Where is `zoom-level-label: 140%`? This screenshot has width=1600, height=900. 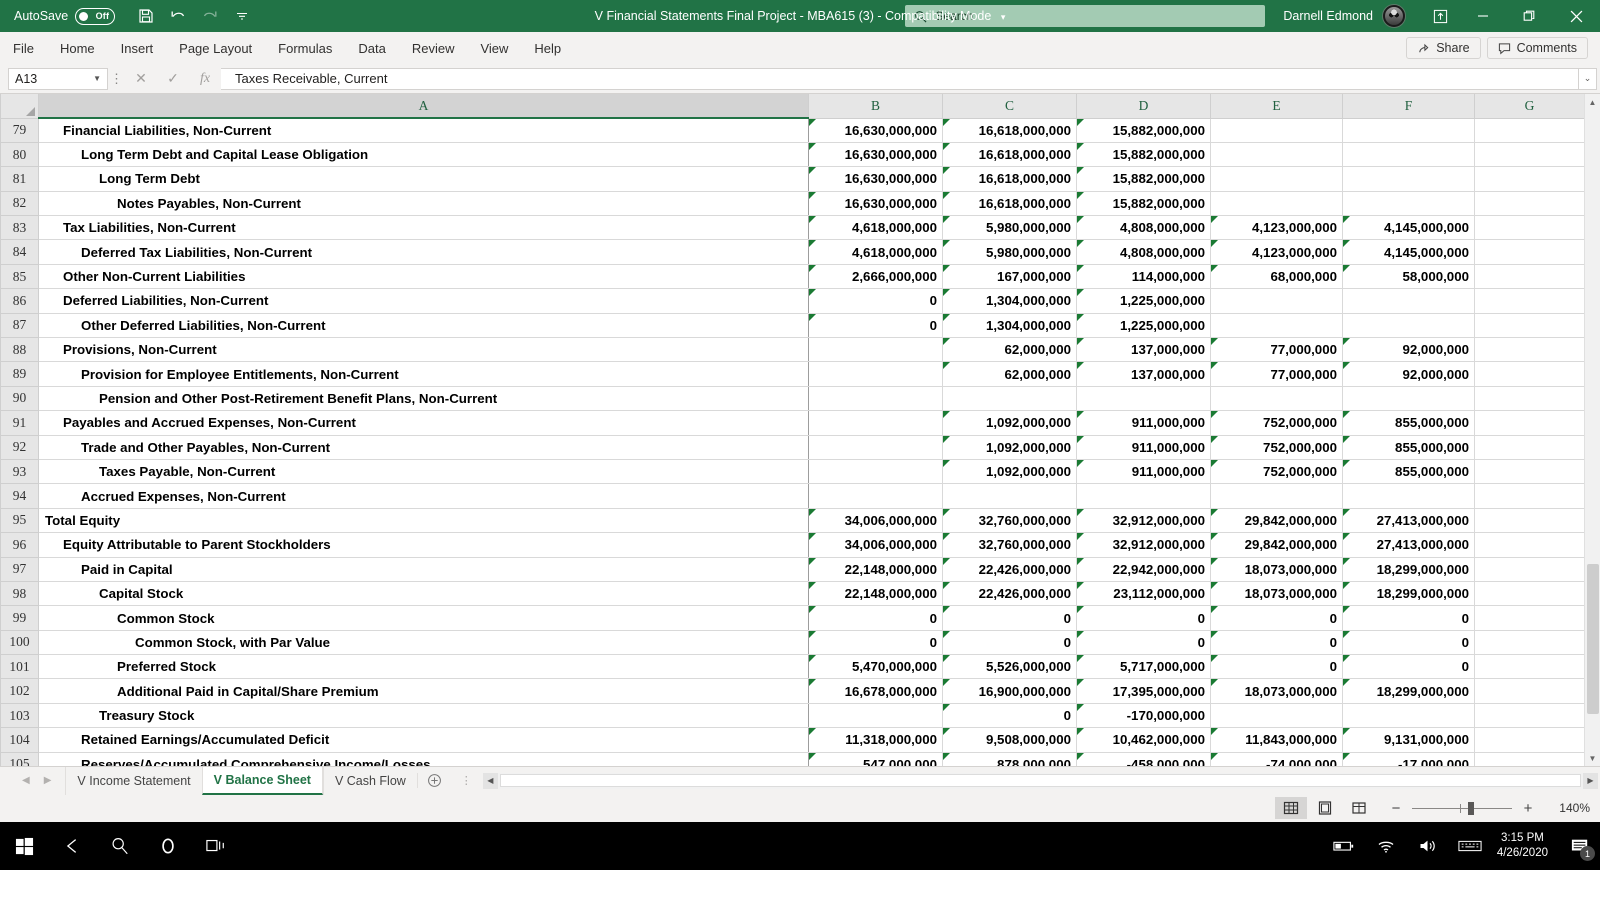
zoom-level-label: 140% is located at coordinates (1569, 808).